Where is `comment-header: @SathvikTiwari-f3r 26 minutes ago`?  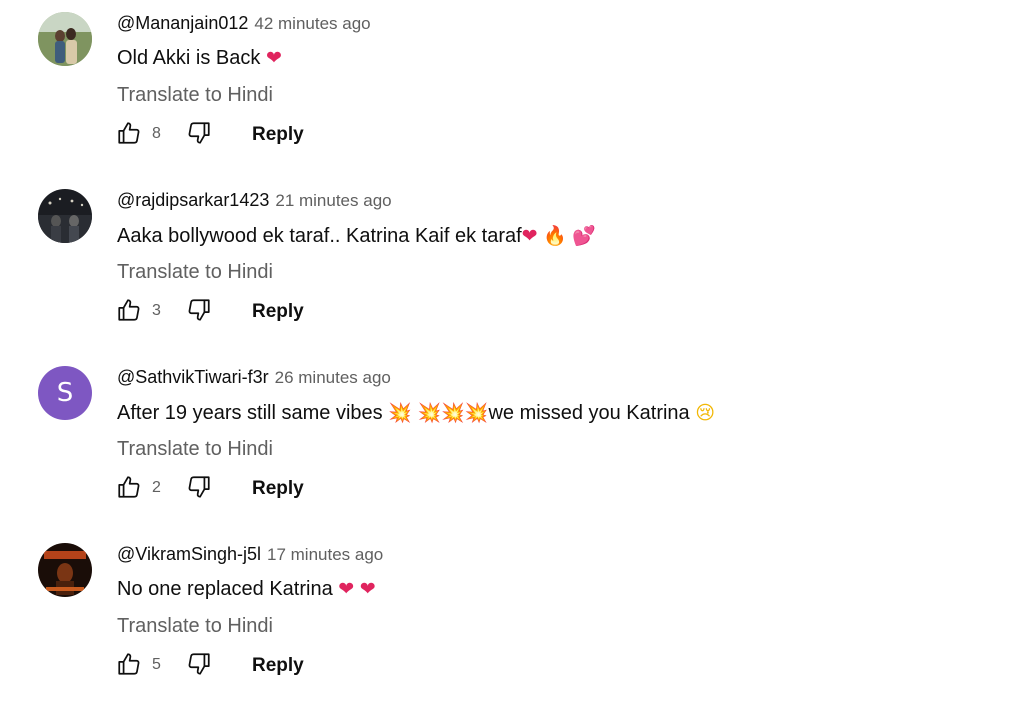 comment-header: @SathvikTiwari-f3r 26 minutes ago is located at coordinates (254, 377).